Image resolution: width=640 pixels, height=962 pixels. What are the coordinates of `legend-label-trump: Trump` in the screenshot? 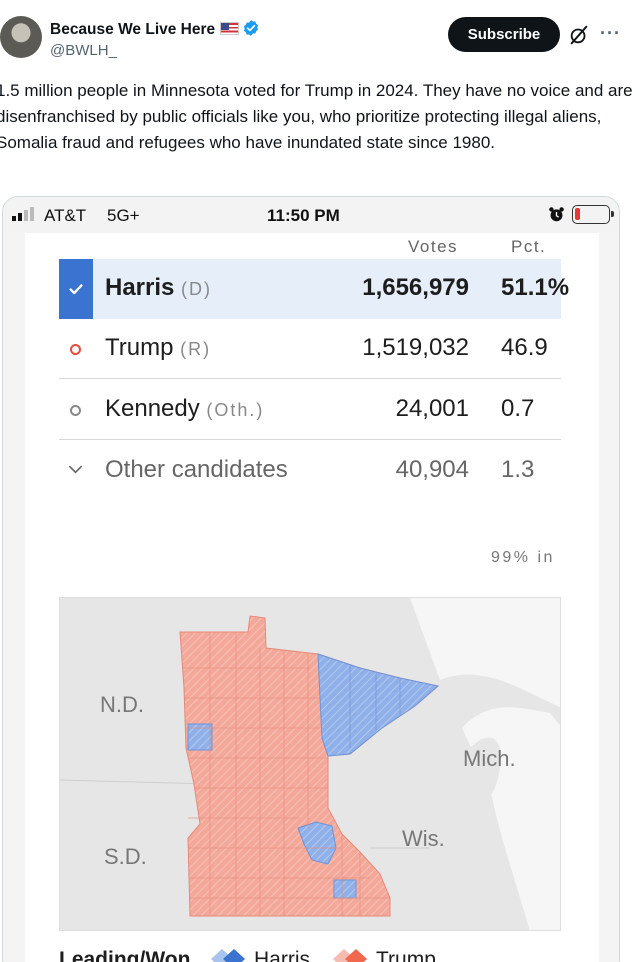 It's located at (406, 955).